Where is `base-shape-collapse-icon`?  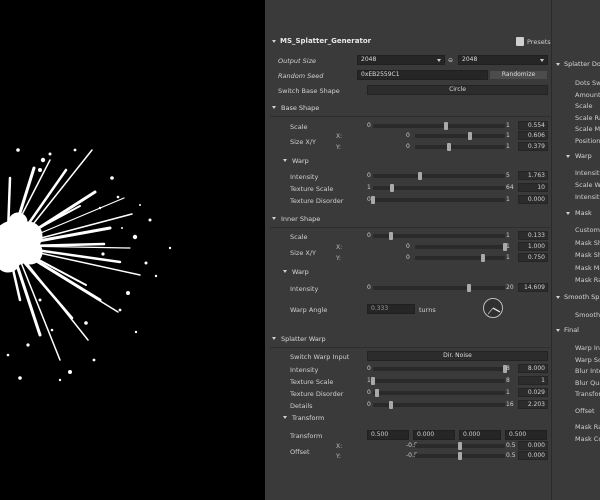 base-shape-collapse-icon is located at coordinates (274, 107).